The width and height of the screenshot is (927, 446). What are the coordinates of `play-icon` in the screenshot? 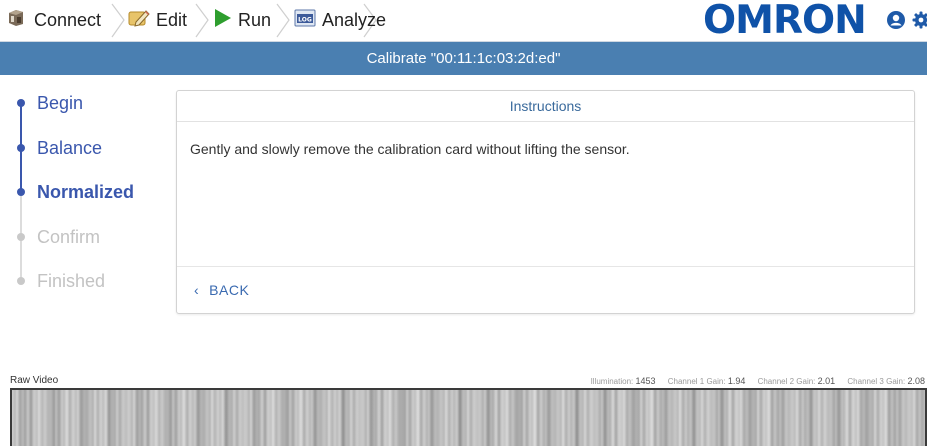 It's located at (223, 20).